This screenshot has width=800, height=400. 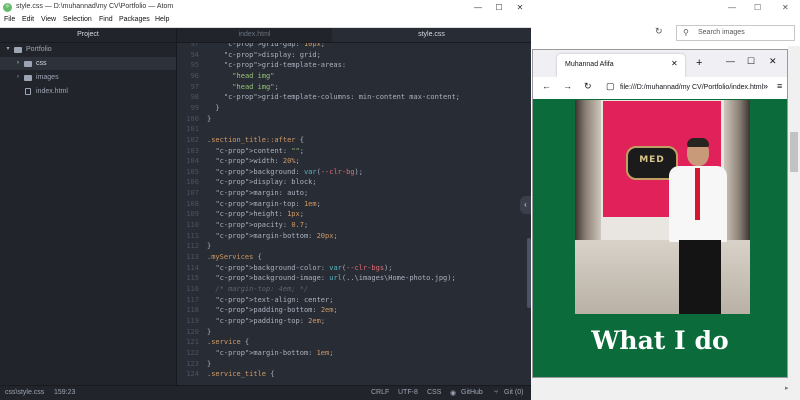 I want to click on code-line: "c-prop">margin-top: 1em;, so click(x=268, y=203).